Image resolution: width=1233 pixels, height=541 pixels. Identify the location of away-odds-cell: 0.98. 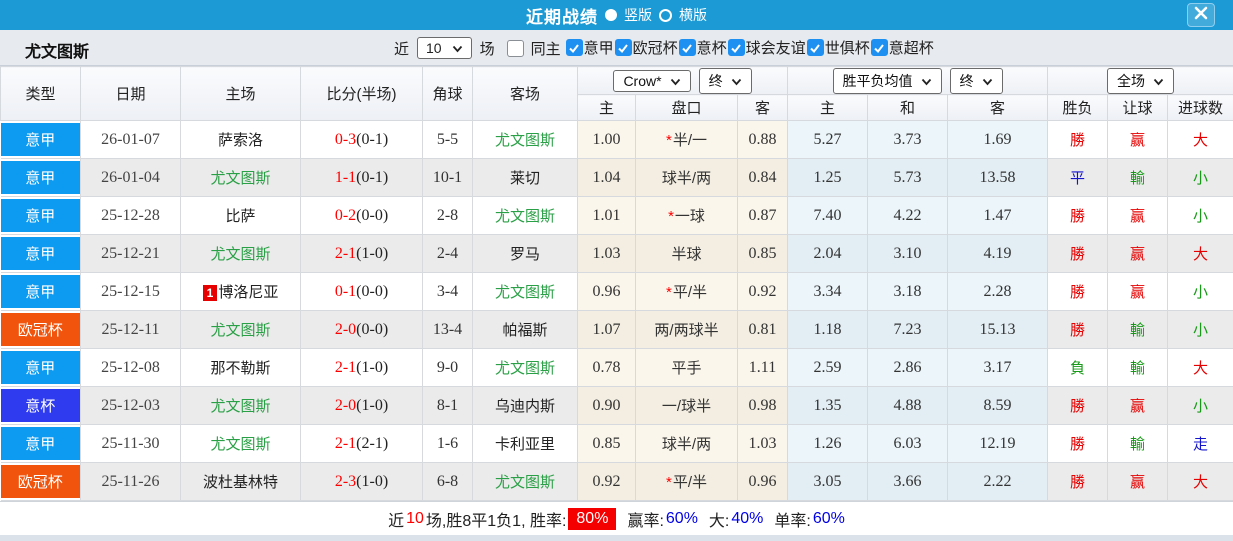
(762, 405).